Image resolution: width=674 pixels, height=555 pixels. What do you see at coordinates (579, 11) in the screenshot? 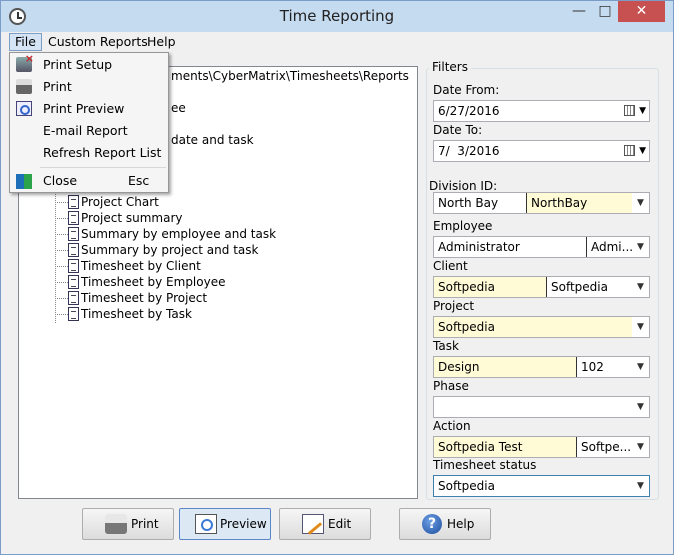
I see `minimize-icon: —` at bounding box center [579, 11].